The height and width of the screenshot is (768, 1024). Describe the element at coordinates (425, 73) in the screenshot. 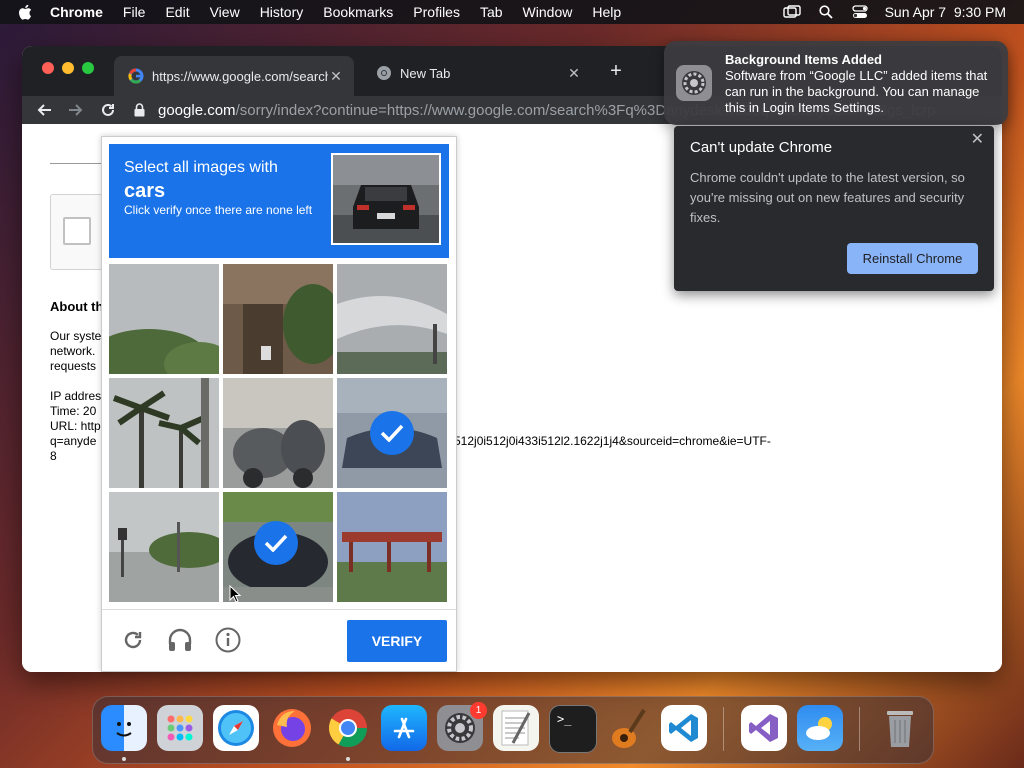

I see `tab-title: New Tab` at that location.